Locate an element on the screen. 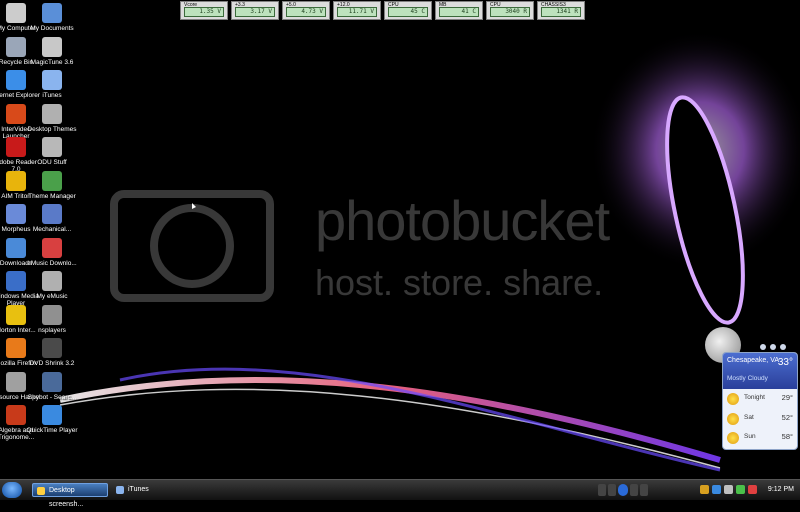  desktop-icon-folder-shortcut: ODU Stuff is located at coordinates (52, 151).